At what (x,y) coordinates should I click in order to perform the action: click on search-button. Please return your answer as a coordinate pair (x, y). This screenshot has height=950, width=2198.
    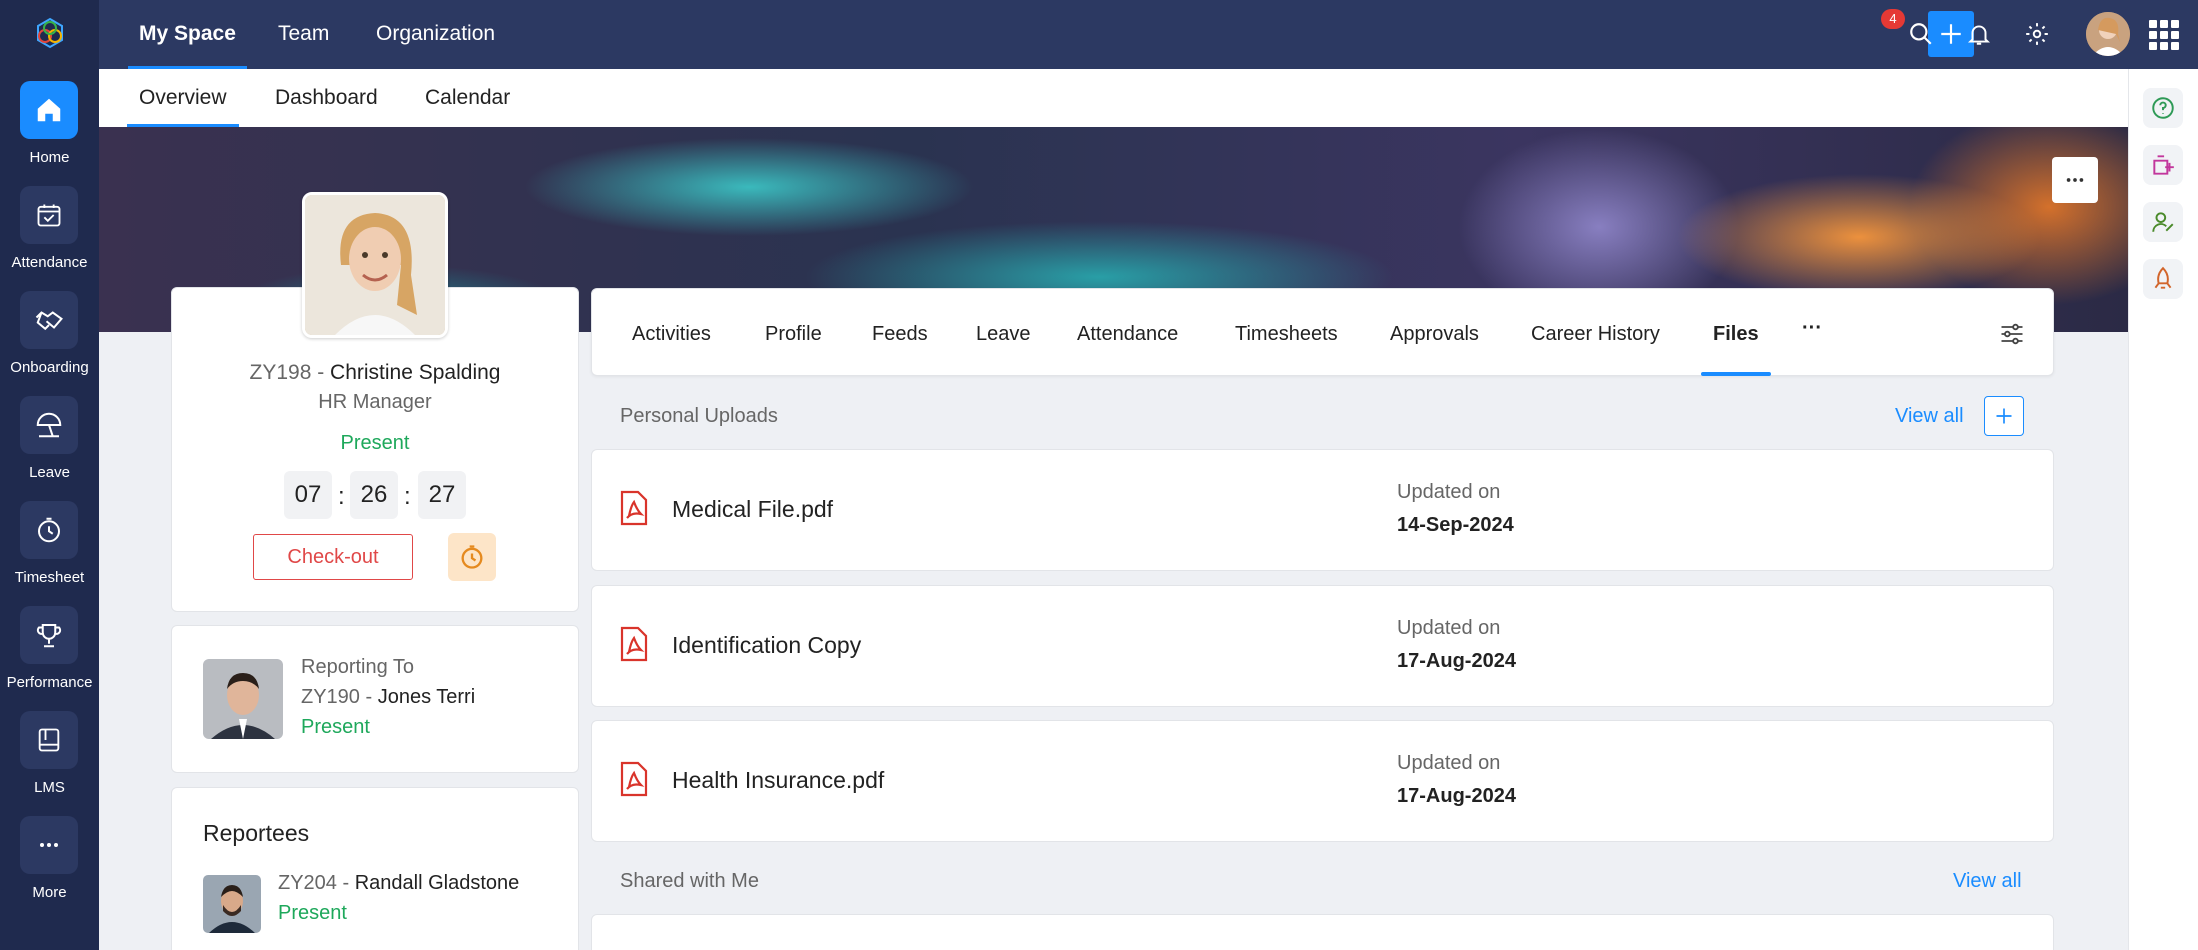
    Looking at the image, I should click on (1921, 34).